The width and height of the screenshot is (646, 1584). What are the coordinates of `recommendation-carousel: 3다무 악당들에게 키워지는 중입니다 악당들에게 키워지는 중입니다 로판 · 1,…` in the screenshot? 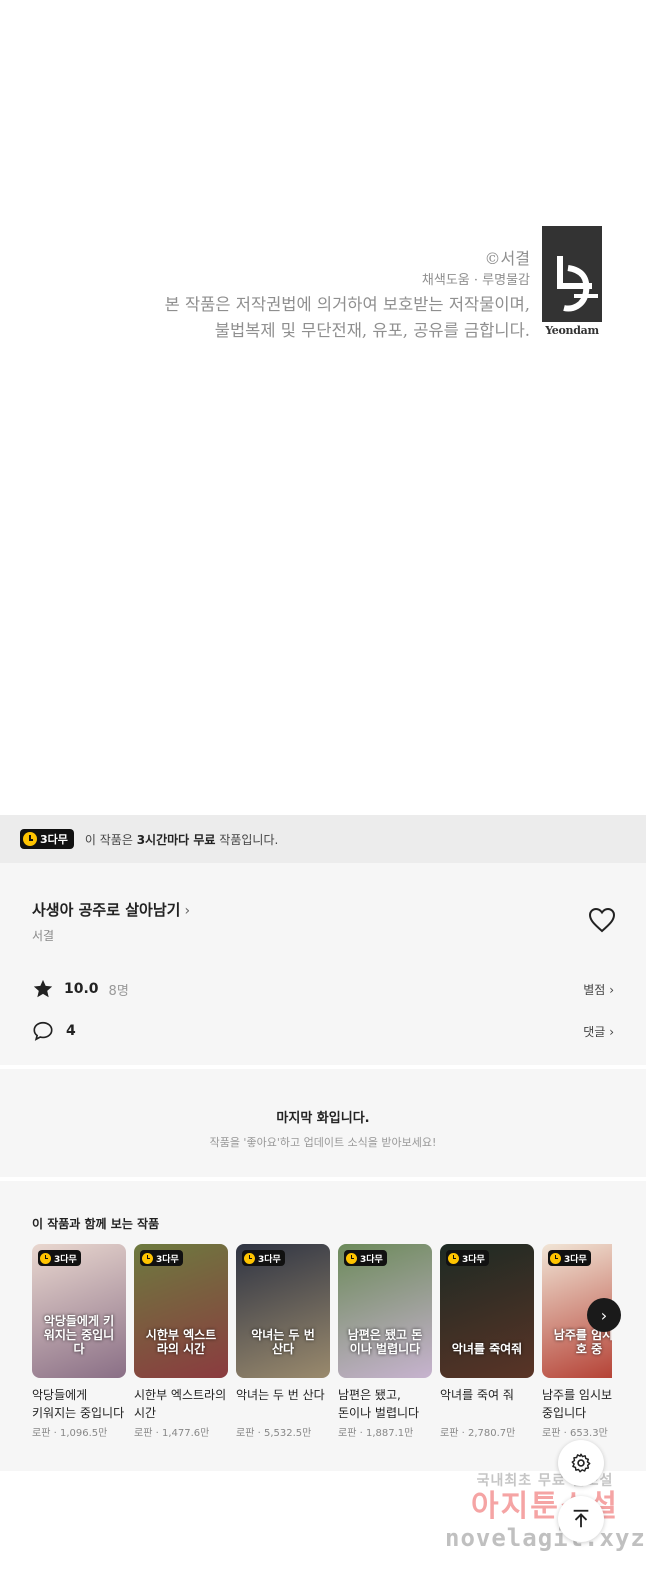 It's located at (322, 1349).